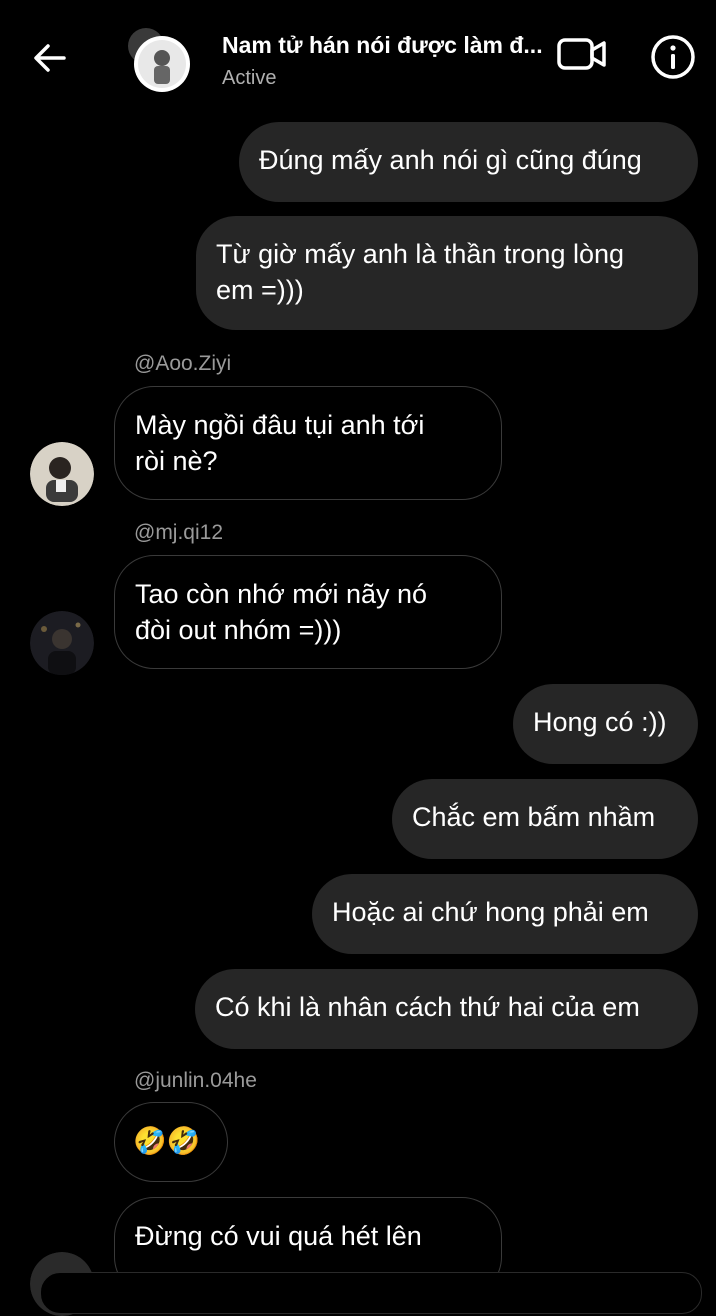  Describe the element at coordinates (450, 160) in the screenshot. I see `message-text: Đúng mấy anh nói gì cũng đúng` at that location.